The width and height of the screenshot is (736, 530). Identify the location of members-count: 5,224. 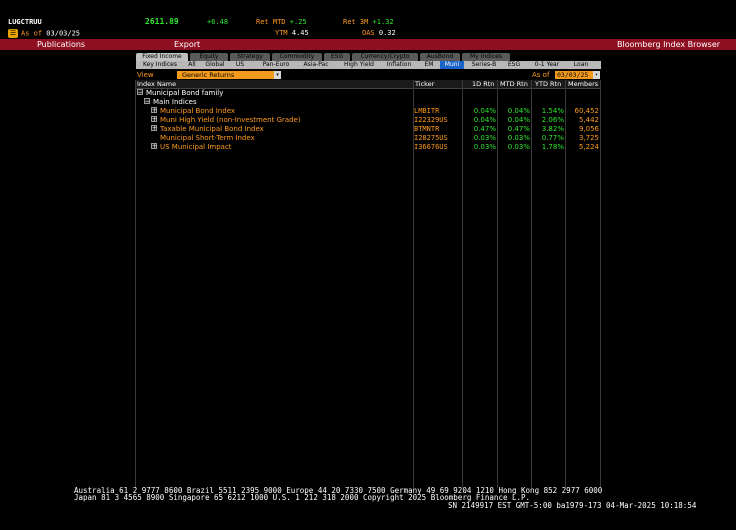
(588, 147).